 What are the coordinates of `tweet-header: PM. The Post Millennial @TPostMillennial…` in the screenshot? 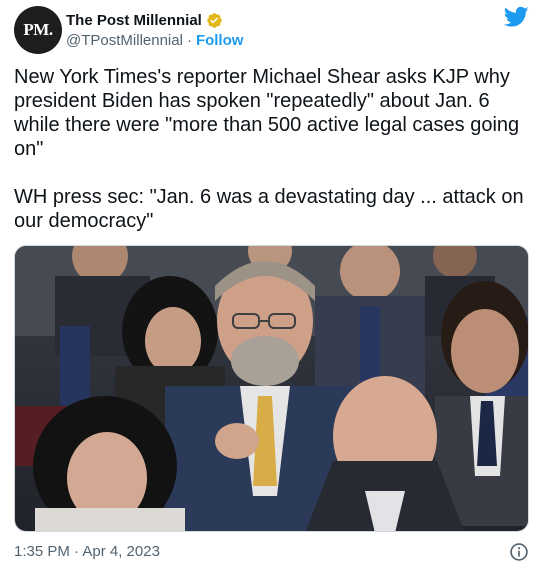 It's located at (271, 30).